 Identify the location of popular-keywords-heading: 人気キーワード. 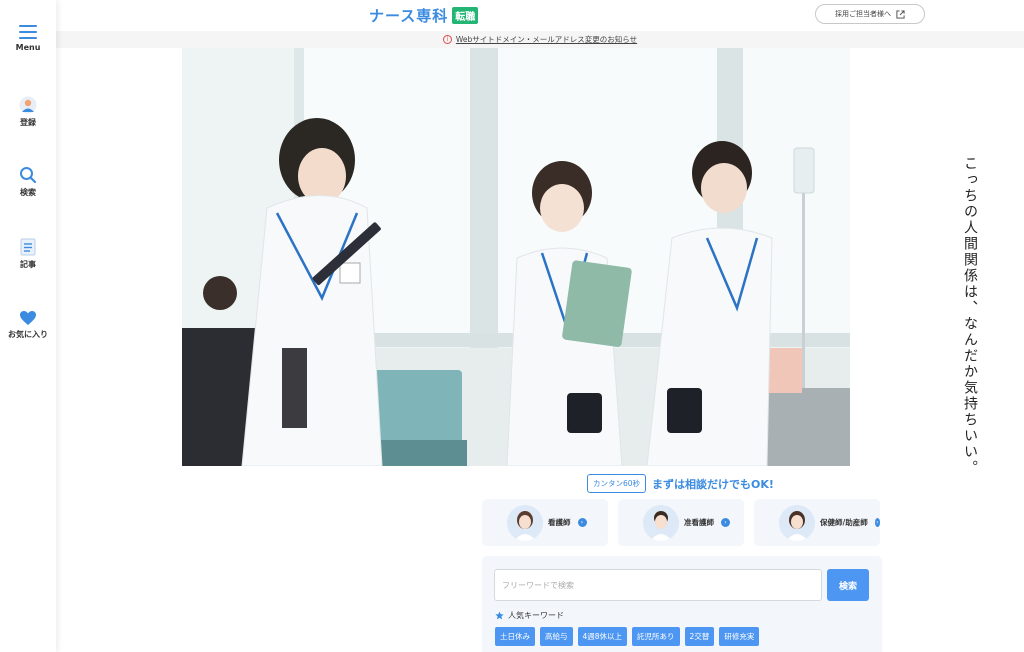
(529, 615).